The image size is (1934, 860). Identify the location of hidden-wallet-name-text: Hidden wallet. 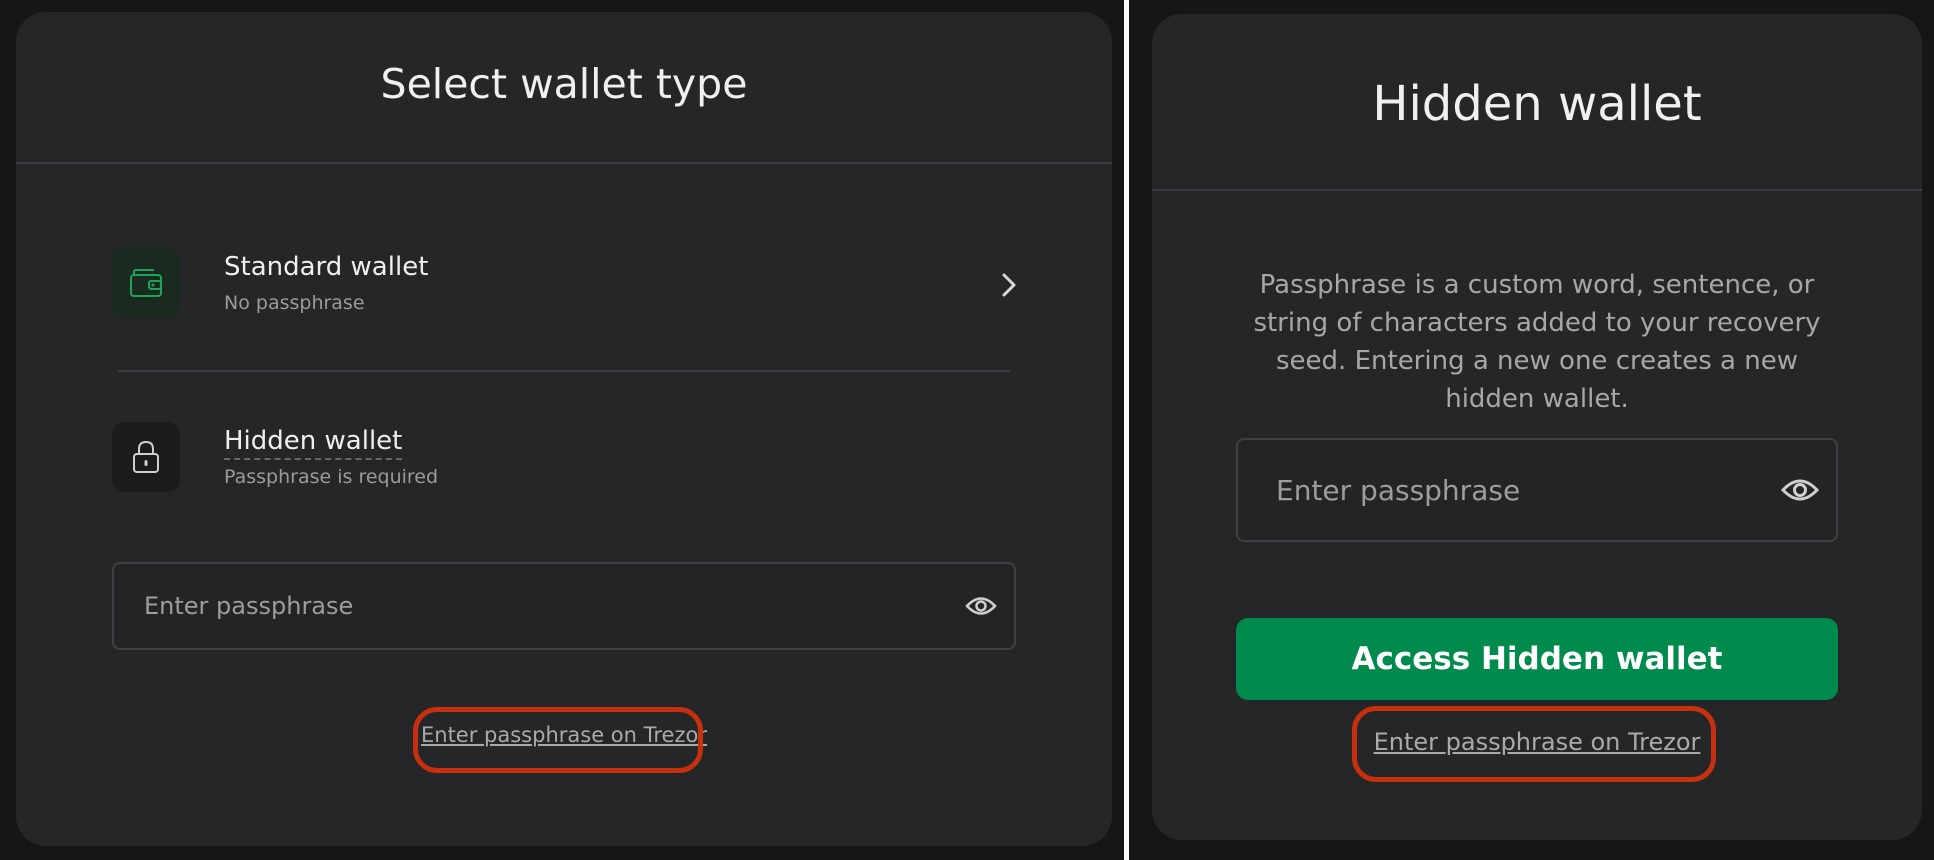
(313, 443).